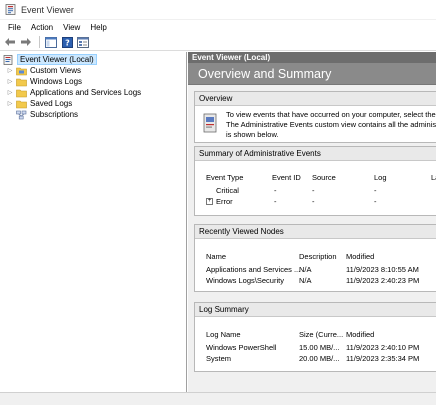  Describe the element at coordinates (93, 103) in the screenshot. I see `tree-item-saved-logs: ▷ Saved Logs` at that location.